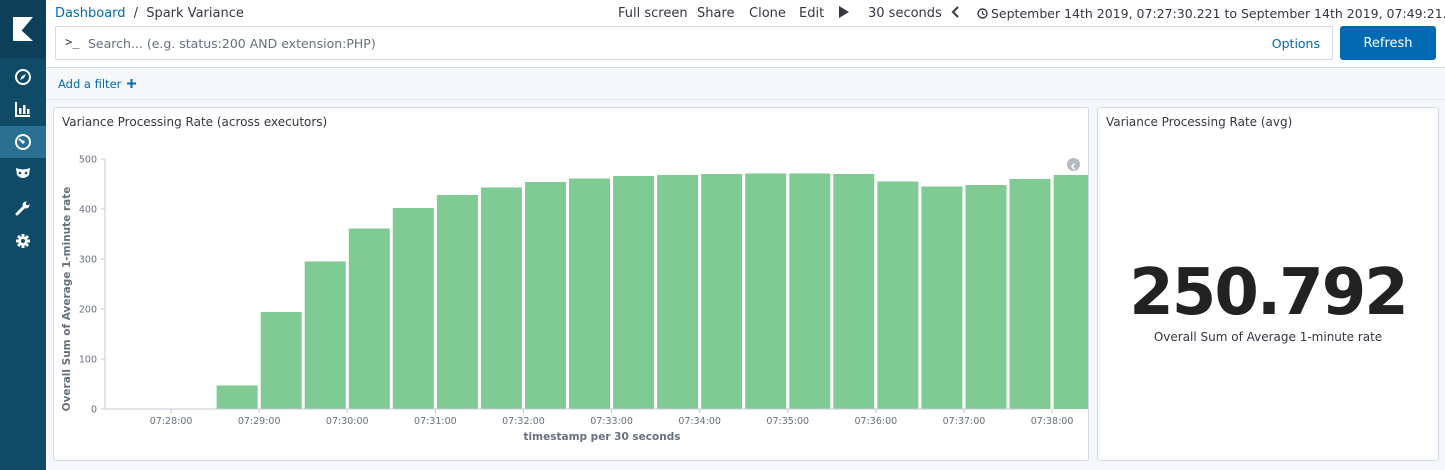  I want to click on sidebar-item-visualize, so click(23, 109).